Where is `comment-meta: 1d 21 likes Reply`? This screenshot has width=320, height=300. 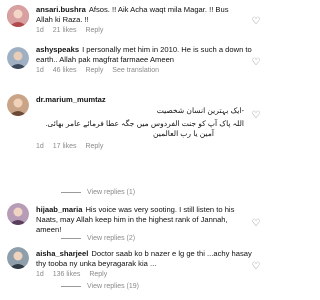 comment-meta: 1d 21 likes Reply is located at coordinates (140, 30).